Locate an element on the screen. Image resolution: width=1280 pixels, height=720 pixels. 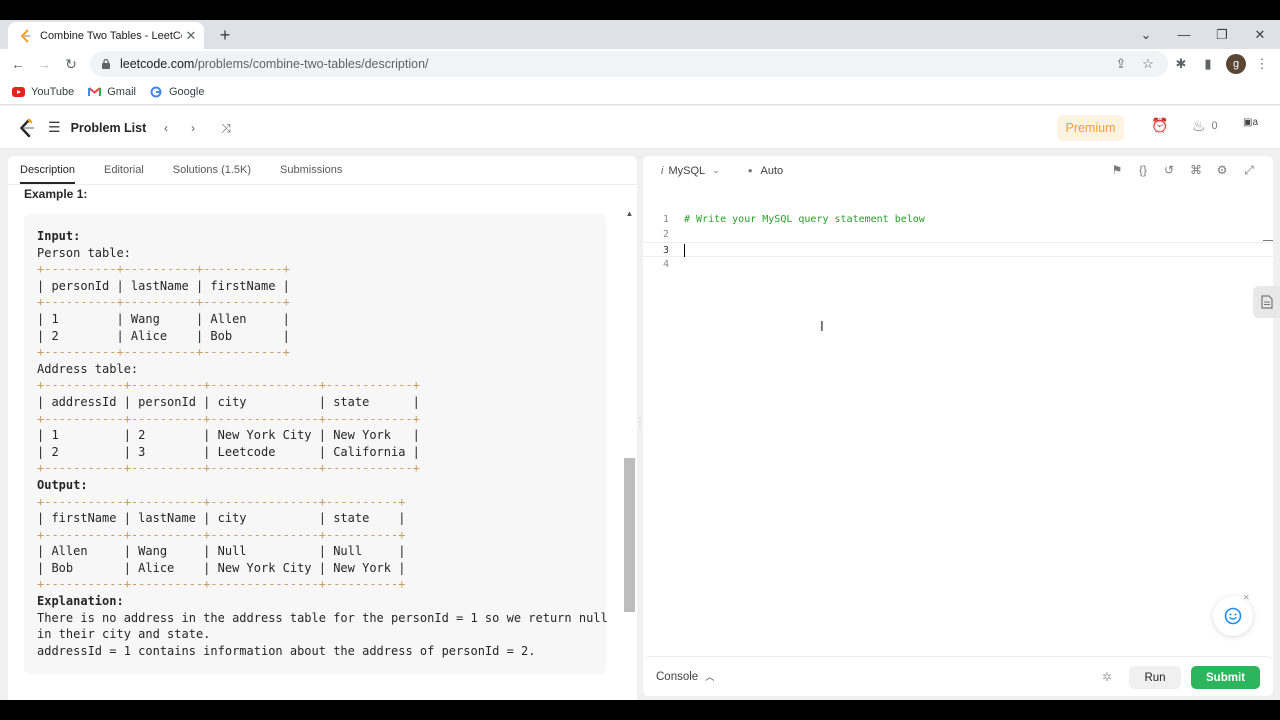
share-icon: ⇪ is located at coordinates (1121, 64).